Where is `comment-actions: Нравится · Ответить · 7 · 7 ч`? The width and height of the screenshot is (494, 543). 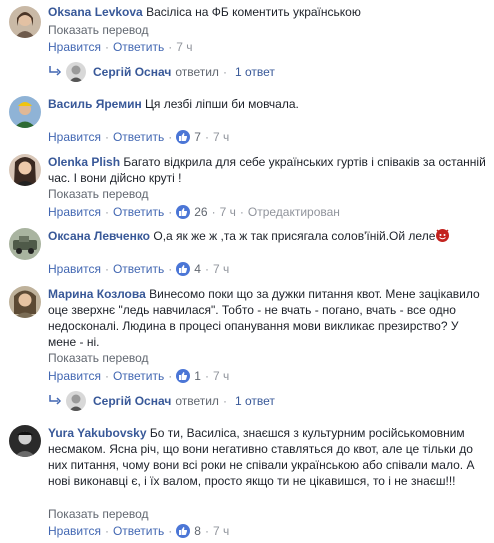
comment-actions: Нравится · Ответить · 7 · 7 ч is located at coordinates (138, 137).